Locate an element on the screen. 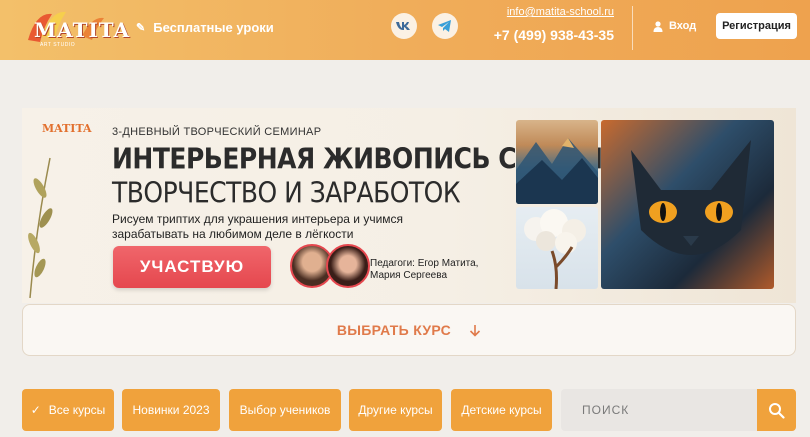  filter-label: Все курсы is located at coordinates (77, 410).